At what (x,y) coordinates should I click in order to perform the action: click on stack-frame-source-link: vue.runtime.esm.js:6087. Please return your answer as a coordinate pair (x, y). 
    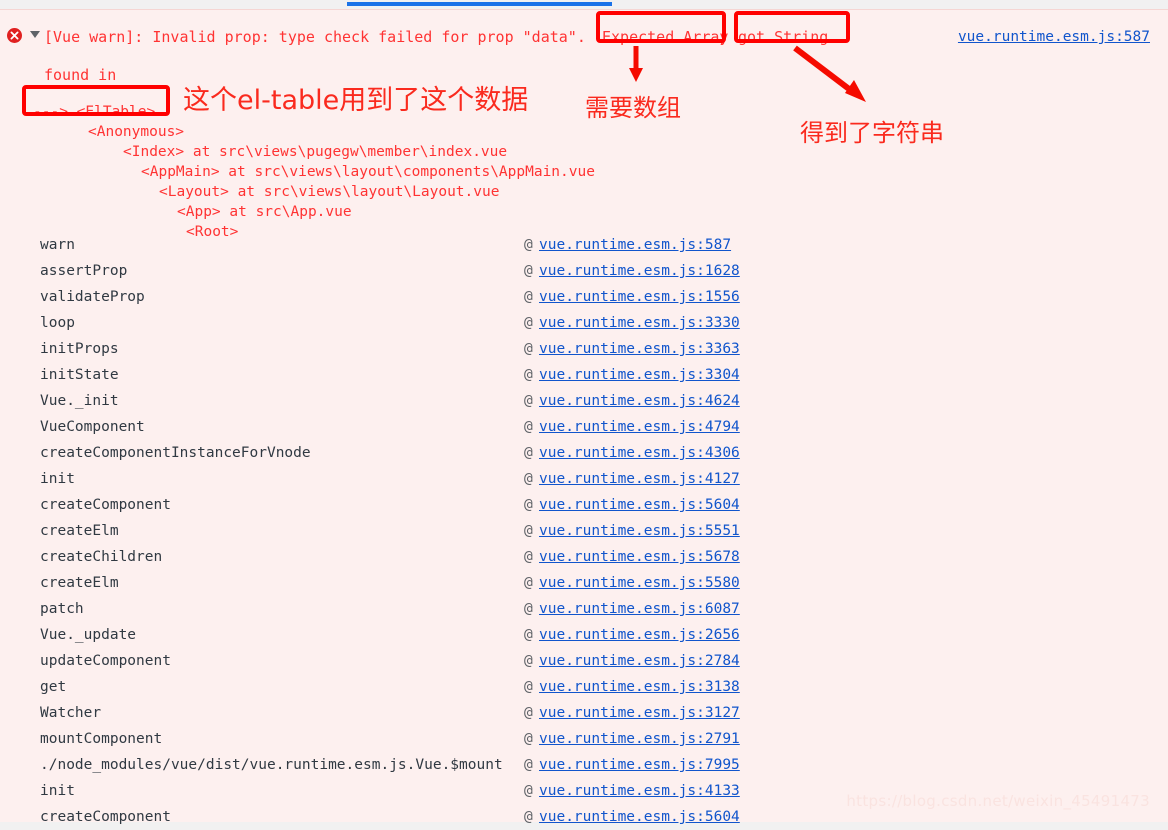
    Looking at the image, I should click on (639, 609).